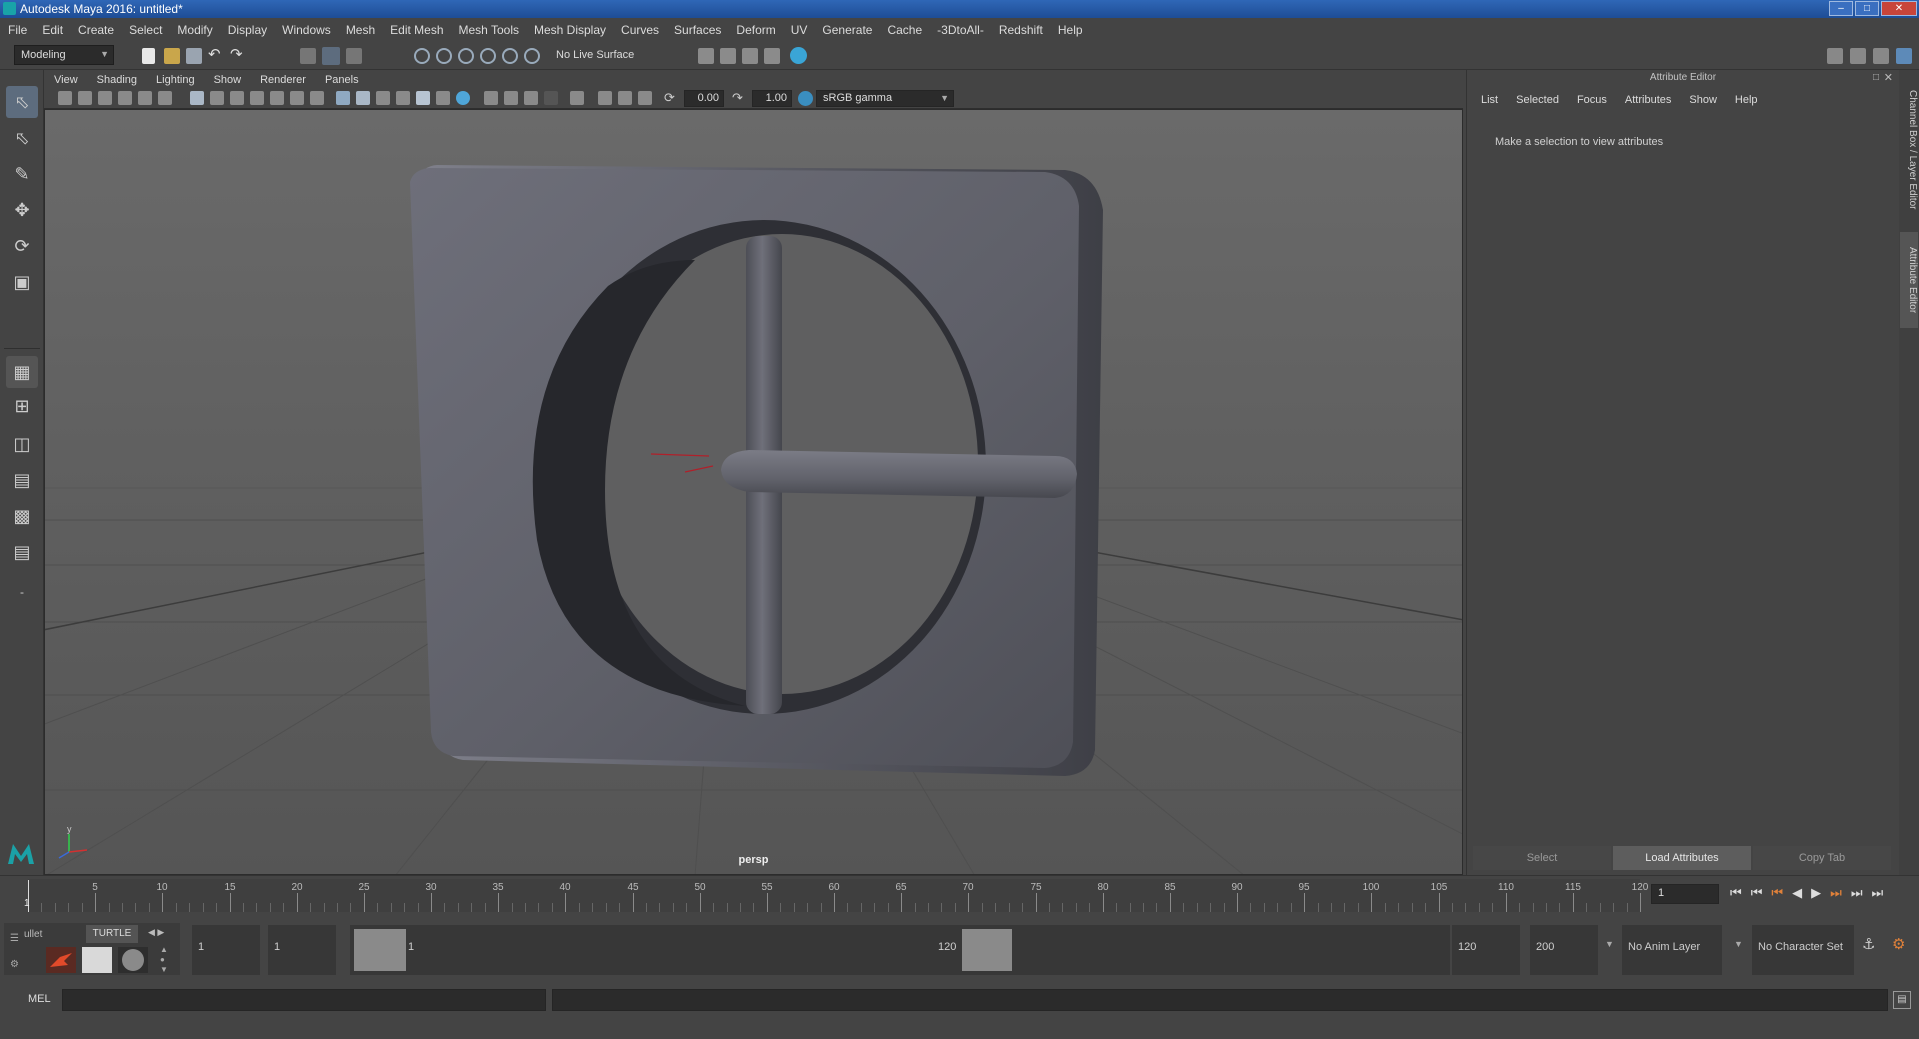 The image size is (1919, 1039). Describe the element at coordinates (704, 98) in the screenshot. I see `exposure-field: 0.00` at that location.